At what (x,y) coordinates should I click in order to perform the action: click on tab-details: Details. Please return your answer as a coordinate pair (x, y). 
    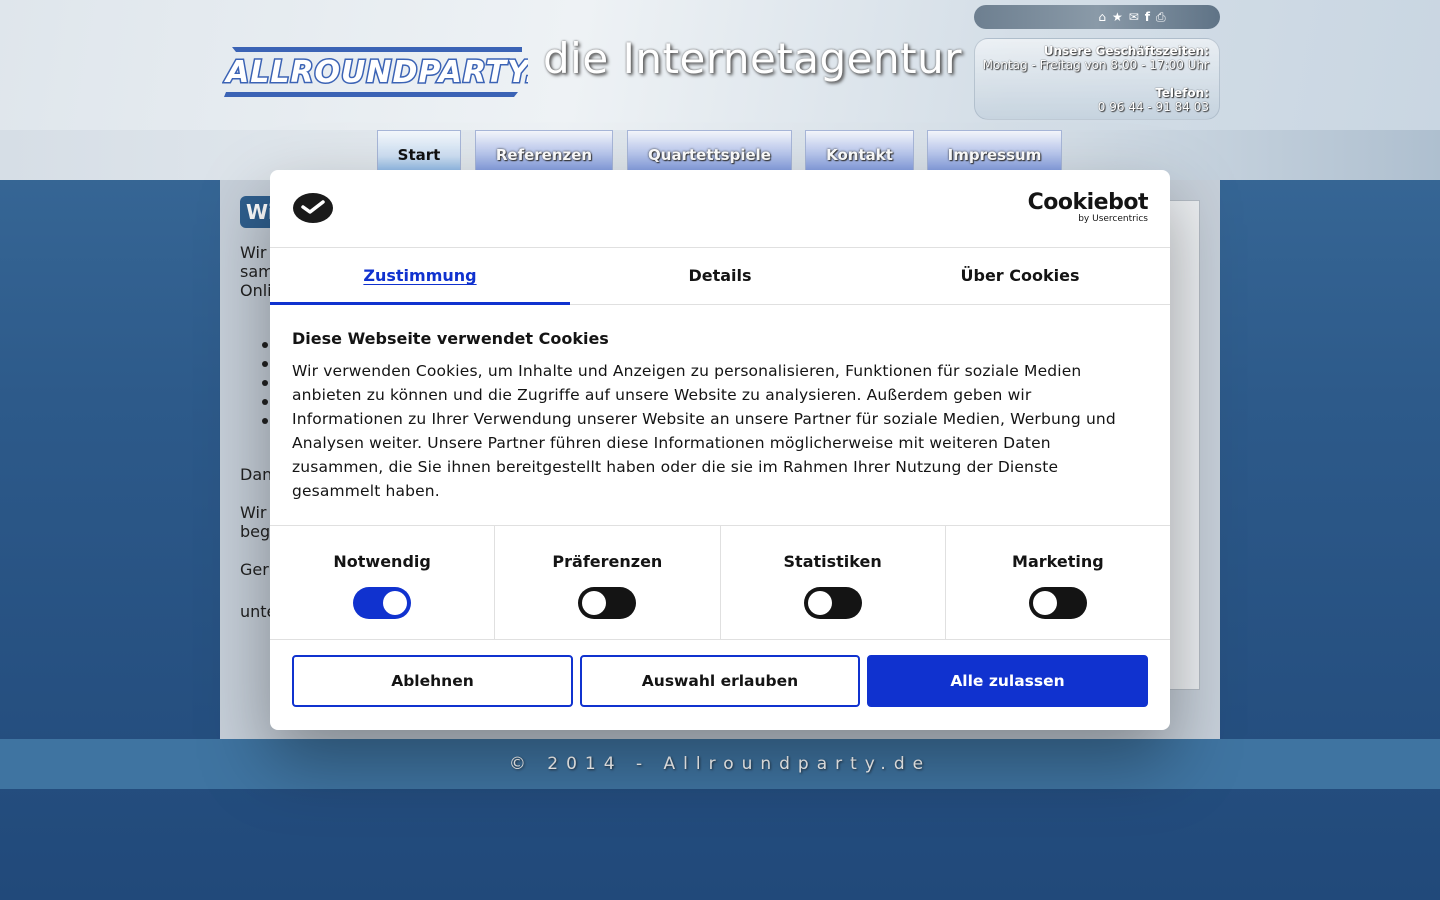
    Looking at the image, I should click on (720, 276).